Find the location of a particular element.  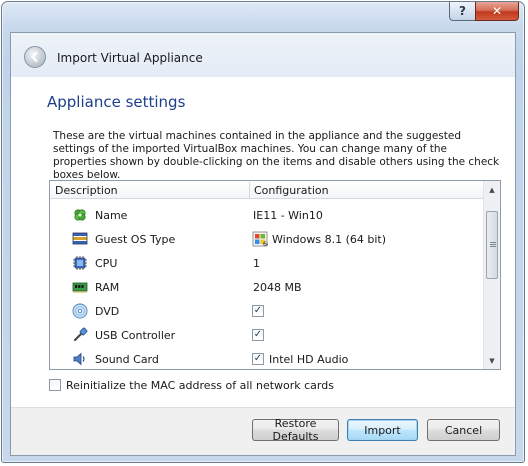

sound-card-checkbox: ✓ is located at coordinates (258, 359).